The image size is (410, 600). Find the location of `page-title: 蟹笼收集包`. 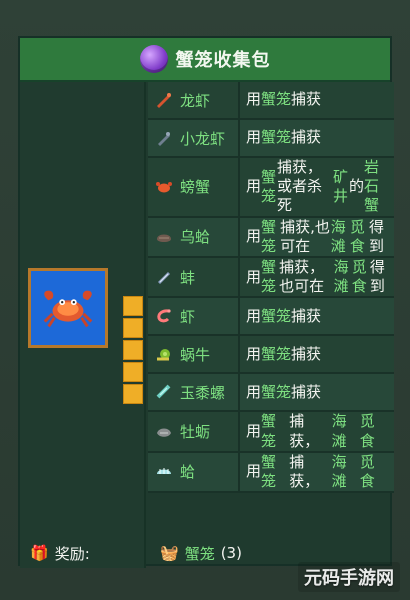

page-title: 蟹笼收集包 is located at coordinates (223, 60).